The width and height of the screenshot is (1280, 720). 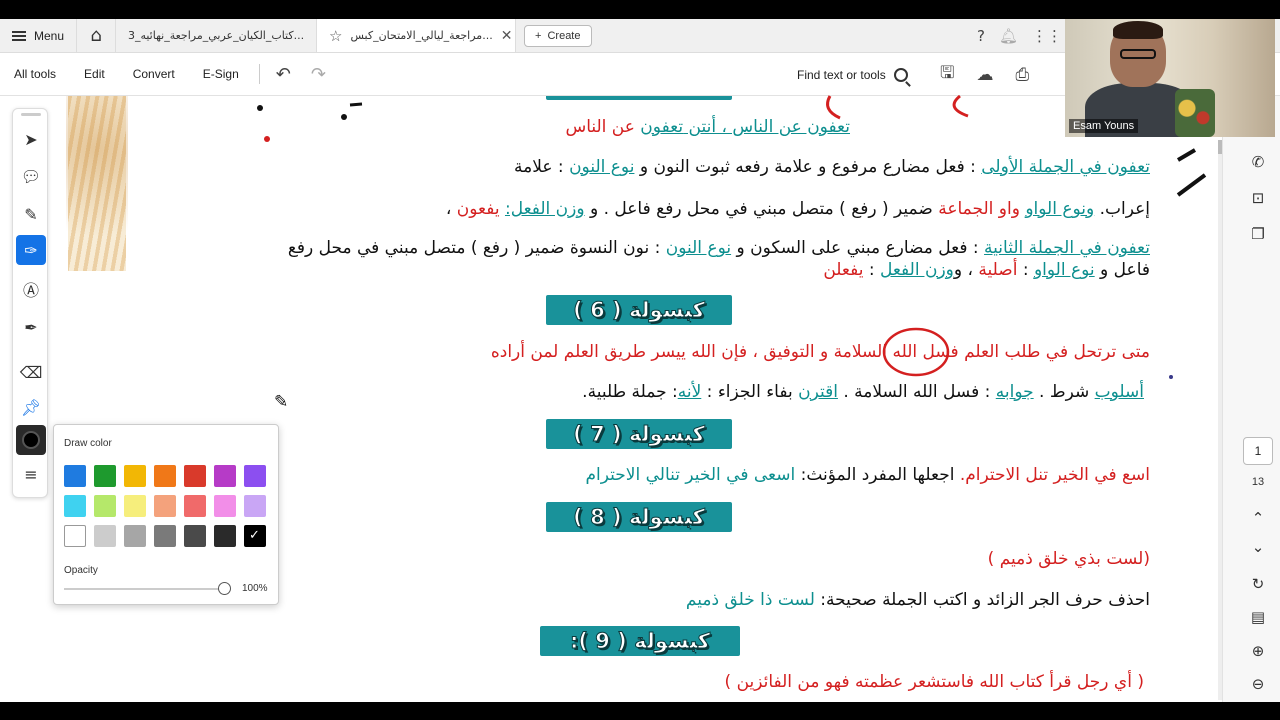 I want to click on redo-icon: ↷, so click(x=318, y=74).